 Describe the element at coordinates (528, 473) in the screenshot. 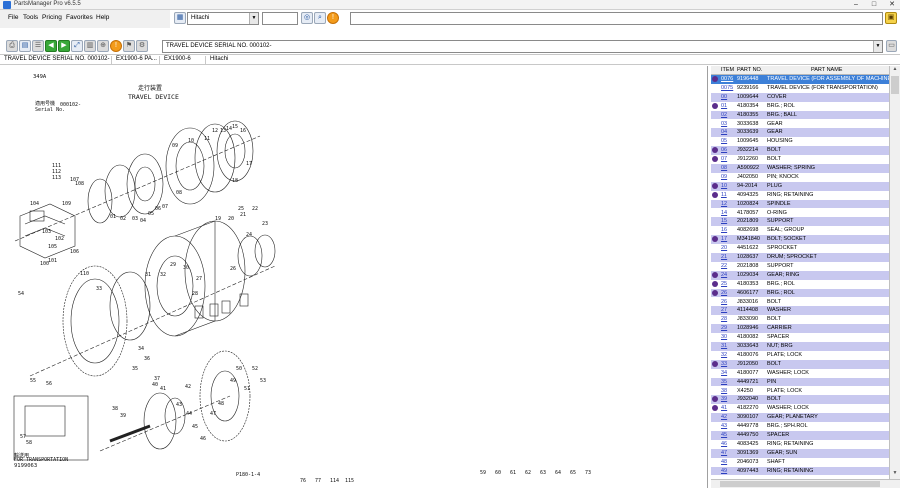

I see `callout-number: 62` at that location.